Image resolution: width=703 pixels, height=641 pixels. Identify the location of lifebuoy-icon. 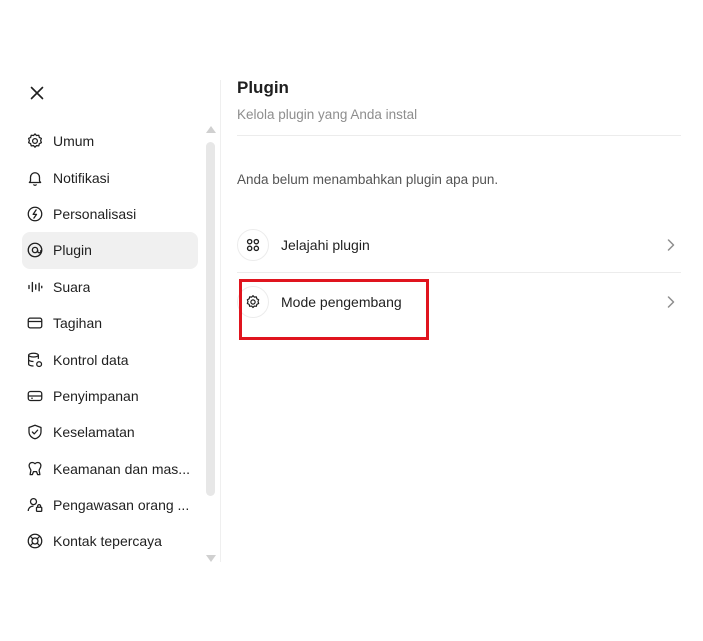
(35, 541).